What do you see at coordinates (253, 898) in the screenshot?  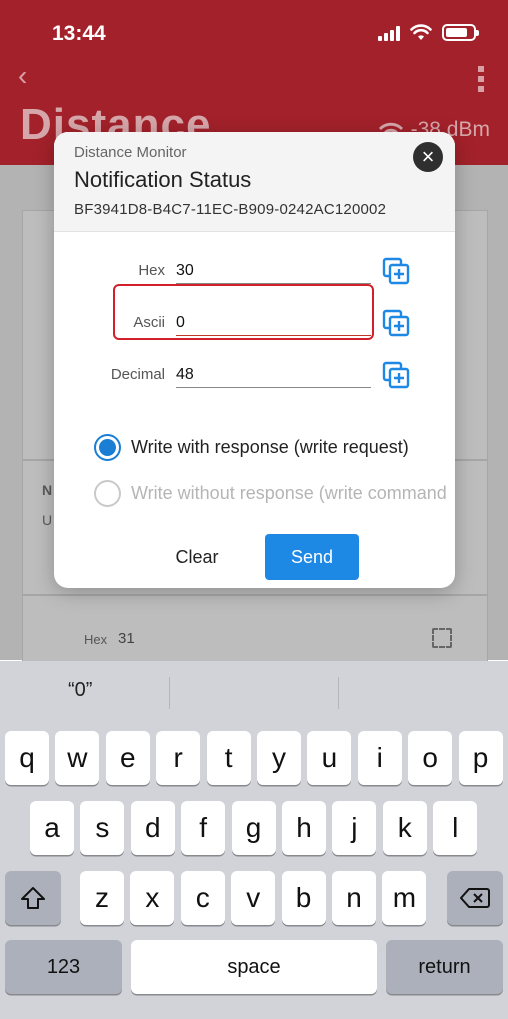 I see `key-v: v` at bounding box center [253, 898].